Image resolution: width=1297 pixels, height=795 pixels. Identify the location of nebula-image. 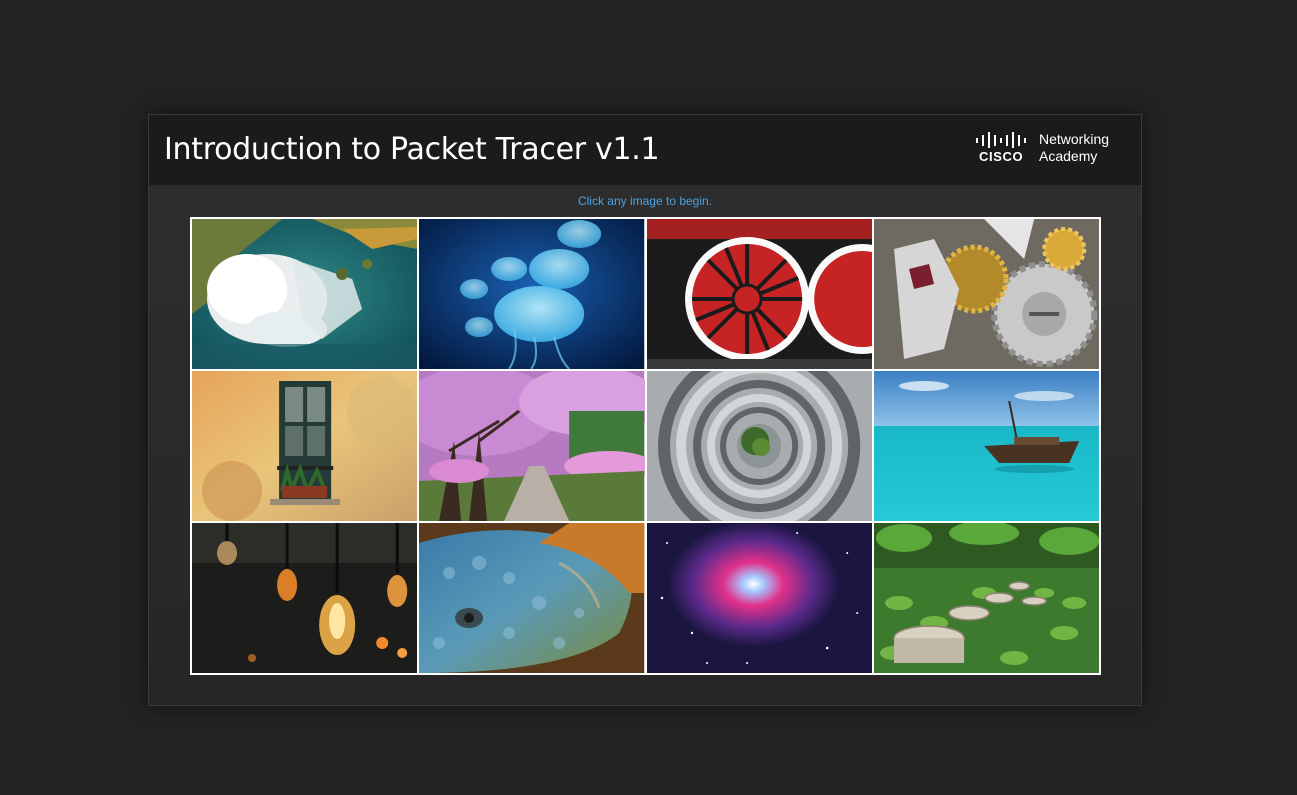
(759, 598).